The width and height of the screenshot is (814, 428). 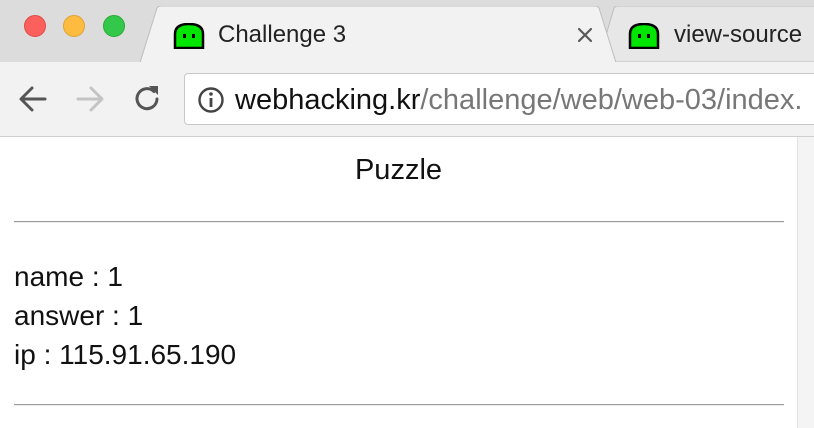 What do you see at coordinates (611, 100) in the screenshot?
I see `url-path: /challenge/web/web-03/index.` at bounding box center [611, 100].